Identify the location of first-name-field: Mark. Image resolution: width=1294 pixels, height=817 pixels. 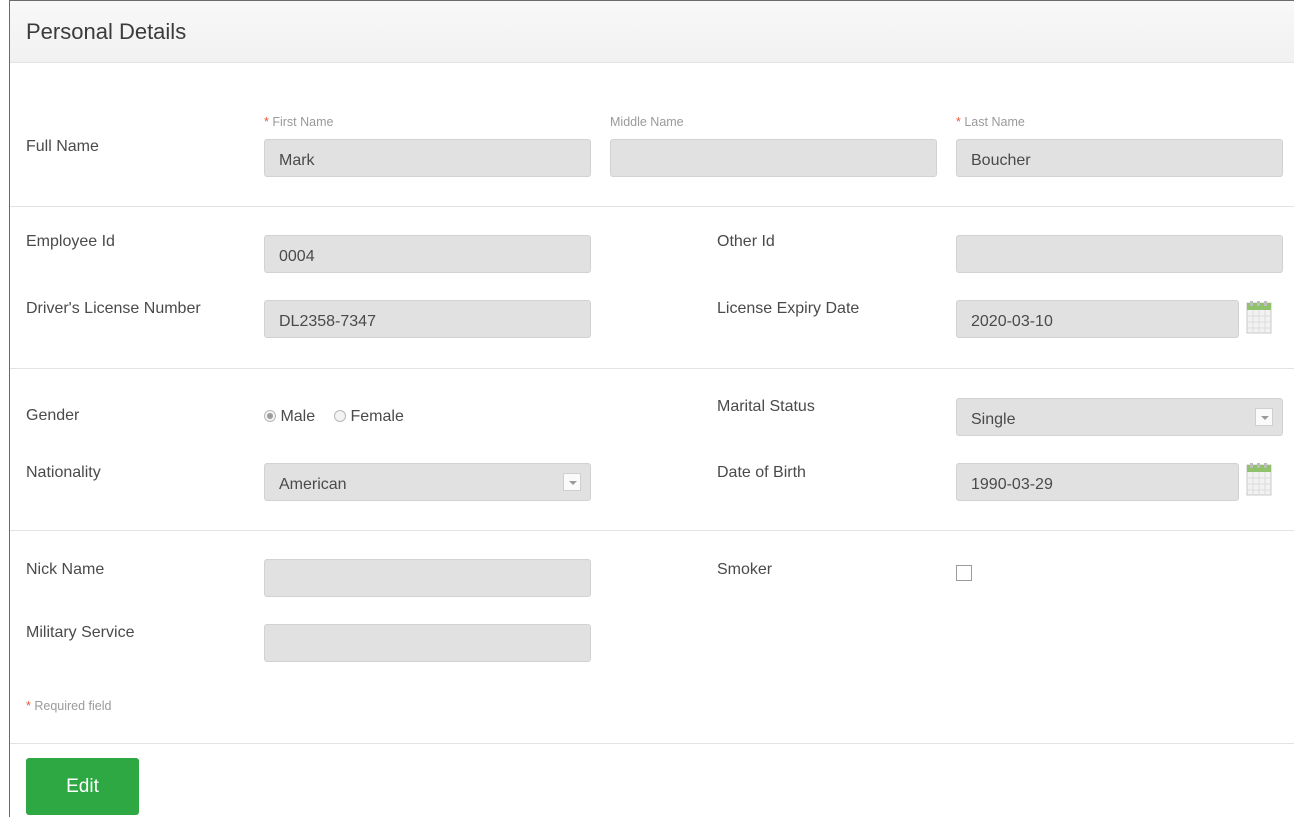
(427, 158).